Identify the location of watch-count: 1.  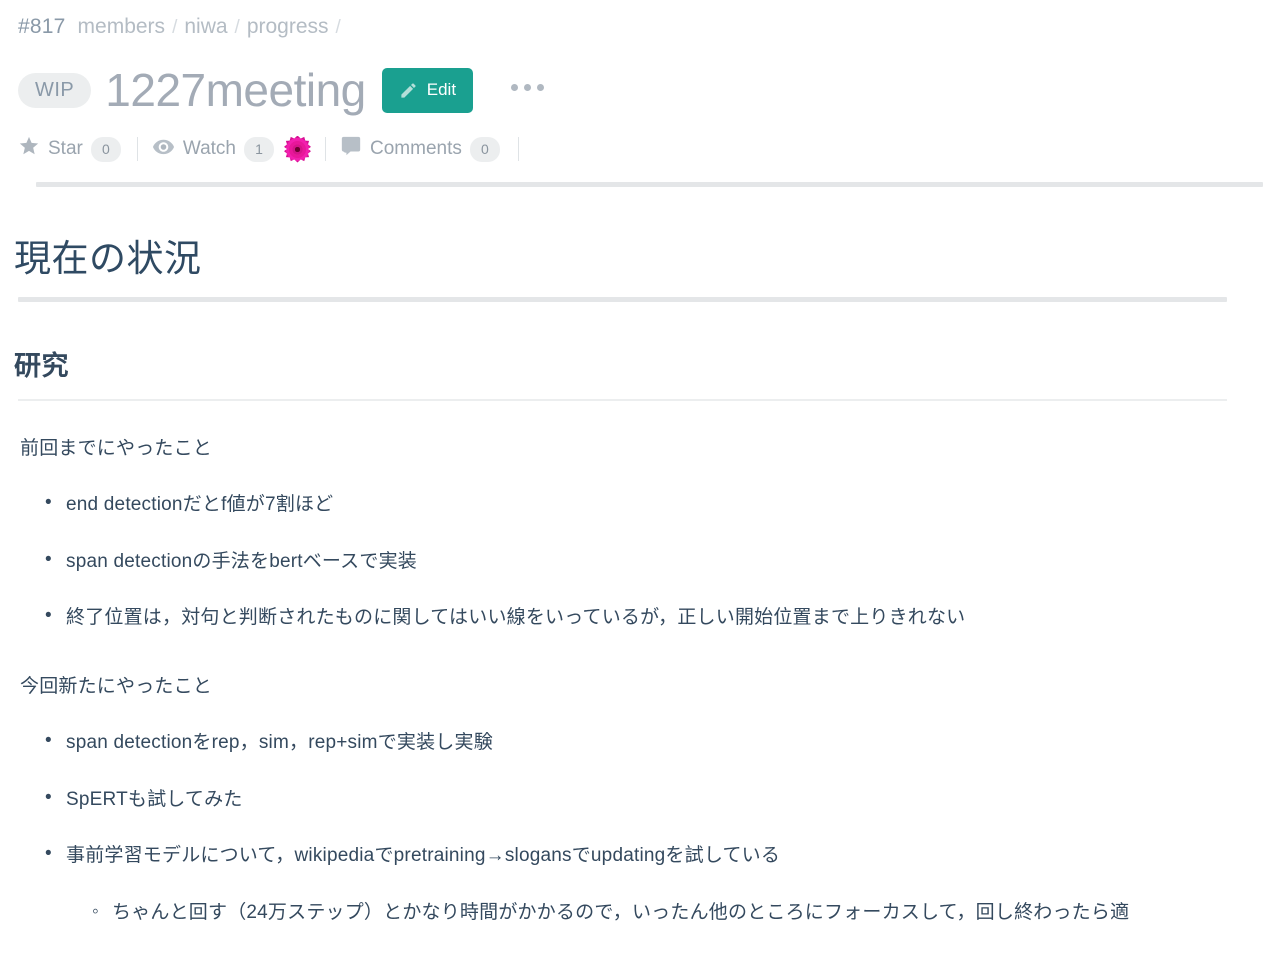
(259, 149).